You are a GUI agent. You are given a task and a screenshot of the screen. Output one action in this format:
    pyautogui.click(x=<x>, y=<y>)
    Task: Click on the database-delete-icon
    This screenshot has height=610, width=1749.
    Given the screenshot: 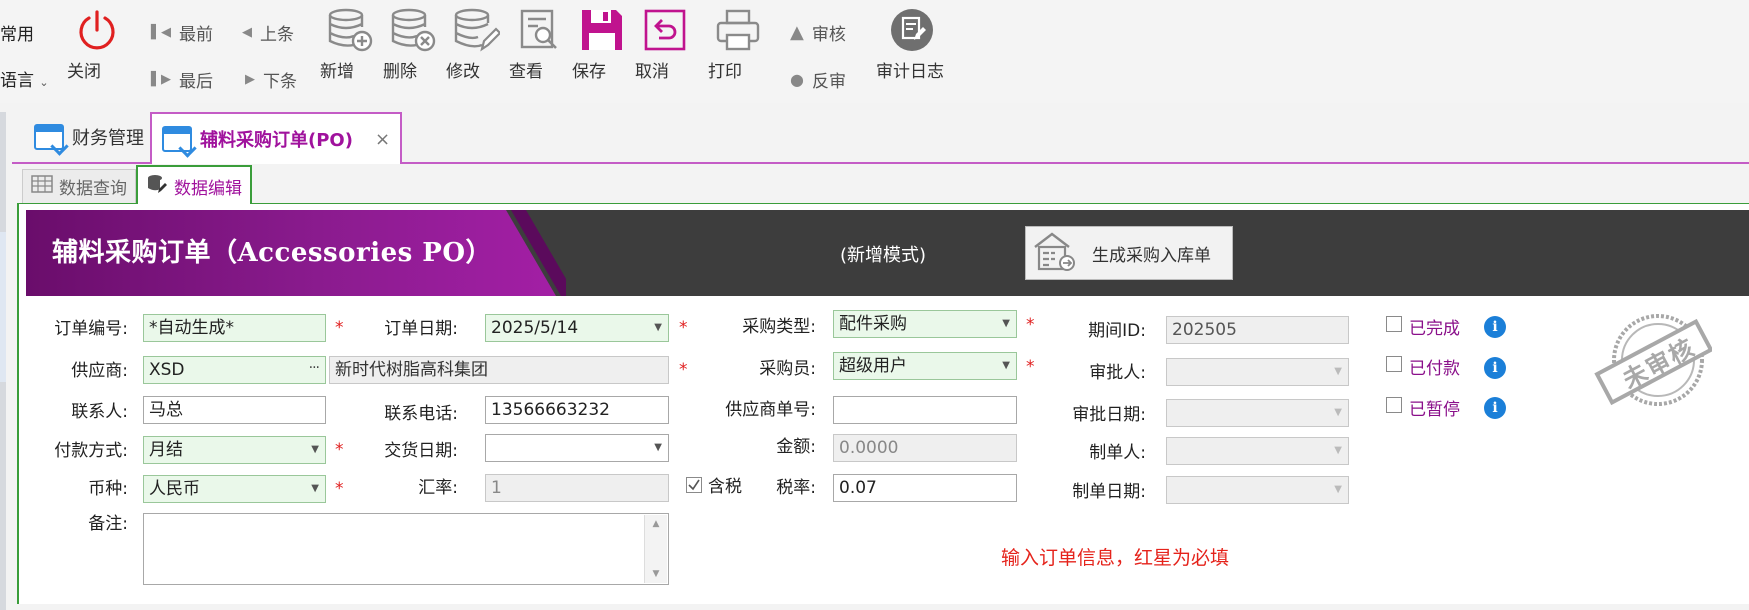 What is the action you would take?
    pyautogui.click(x=413, y=30)
    